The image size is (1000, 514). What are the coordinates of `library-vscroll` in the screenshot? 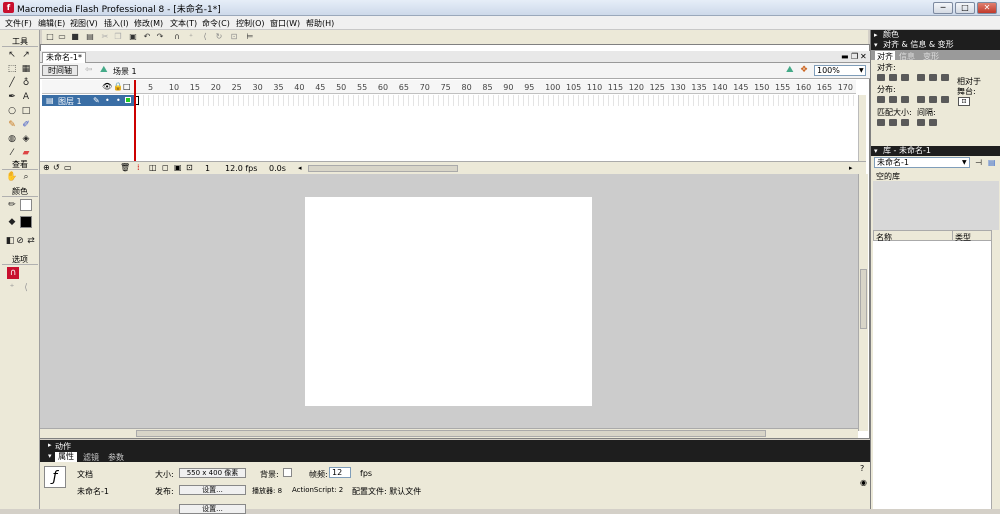 It's located at (995, 369).